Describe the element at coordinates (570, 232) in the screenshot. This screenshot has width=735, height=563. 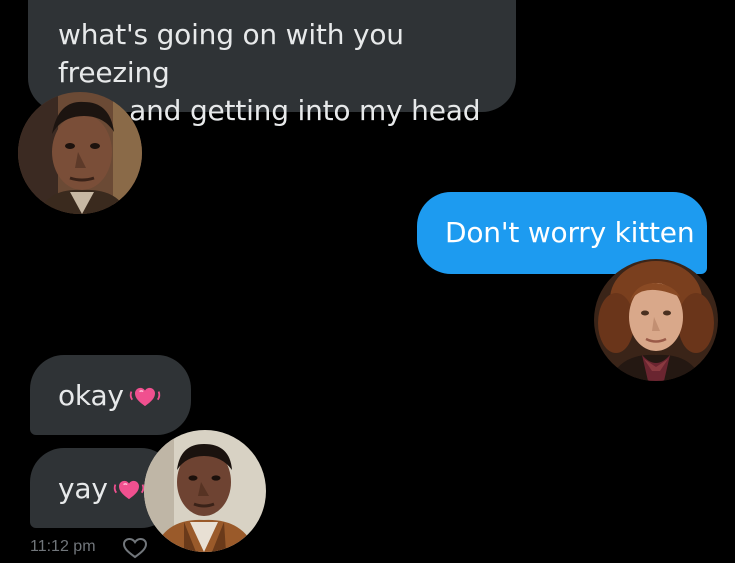
I see `message-text: Don't worry kitten` at that location.